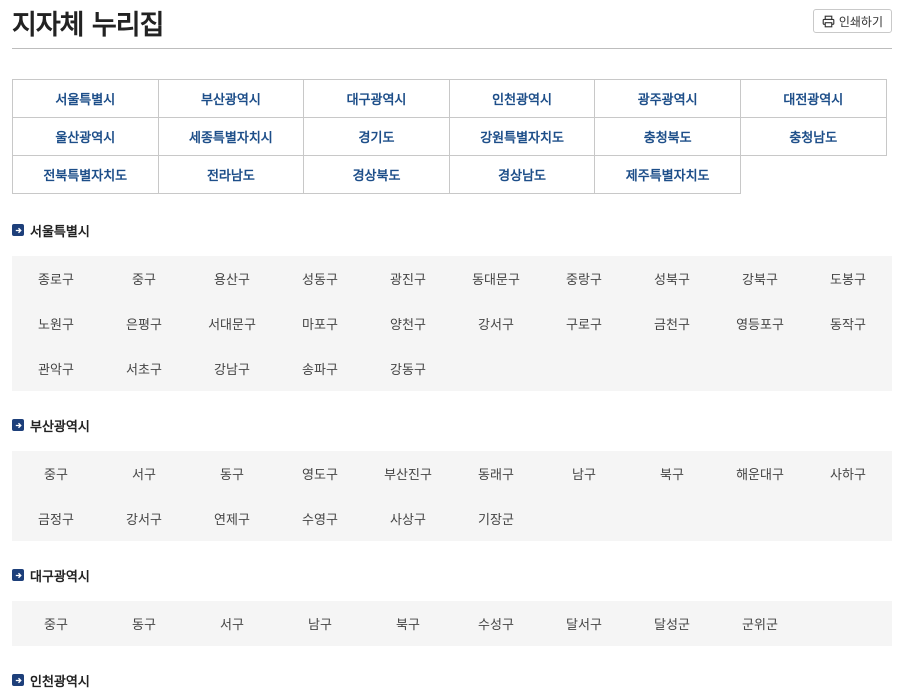 The image size is (897, 691). I want to click on district-link: 양천구, so click(408, 323).